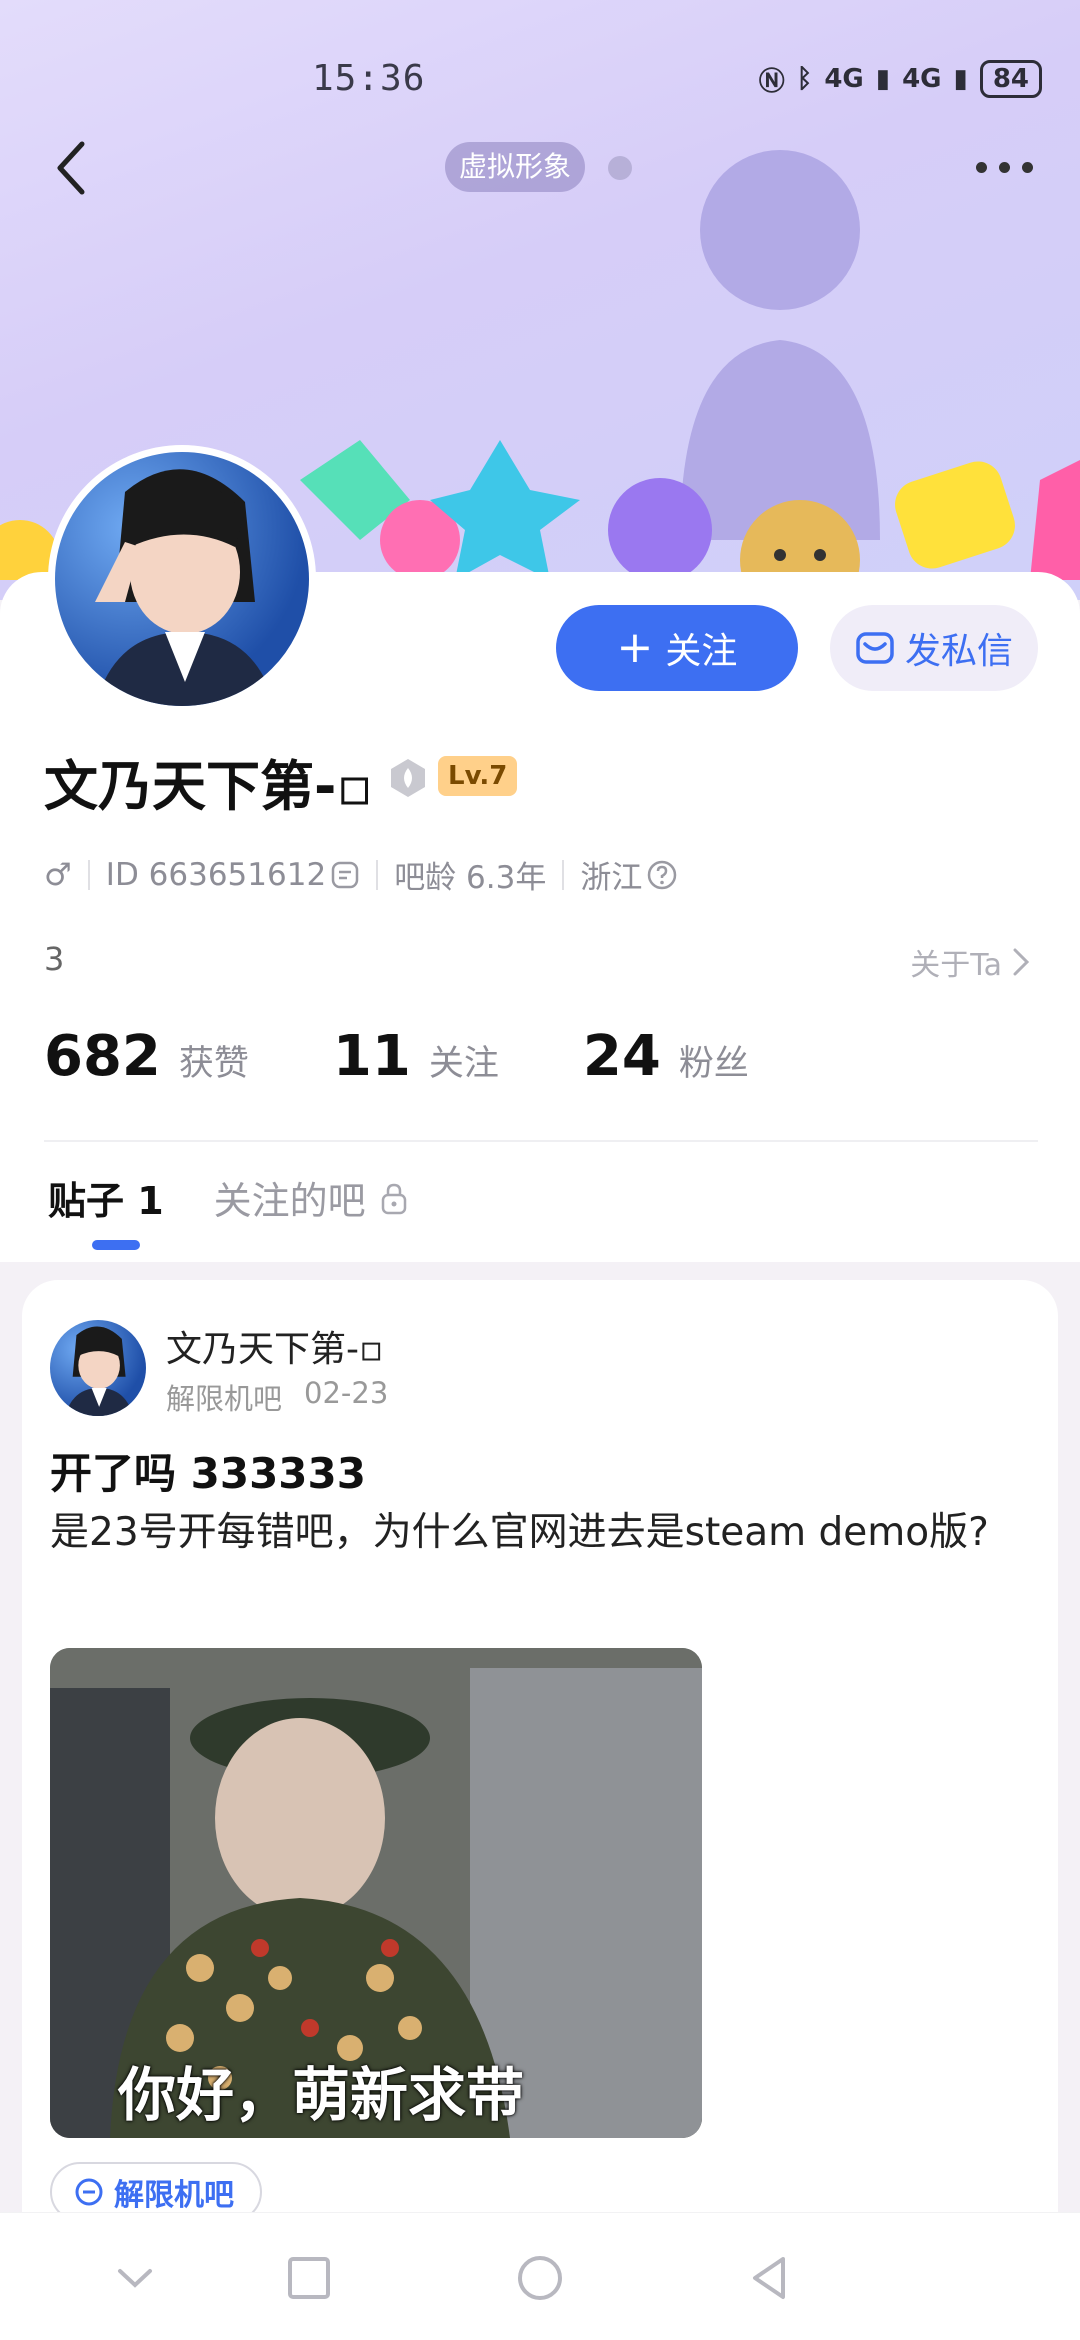 The image size is (1080, 2340). Describe the element at coordinates (376, 1893) in the screenshot. I see `post-image: 你好，萌新求带` at that location.